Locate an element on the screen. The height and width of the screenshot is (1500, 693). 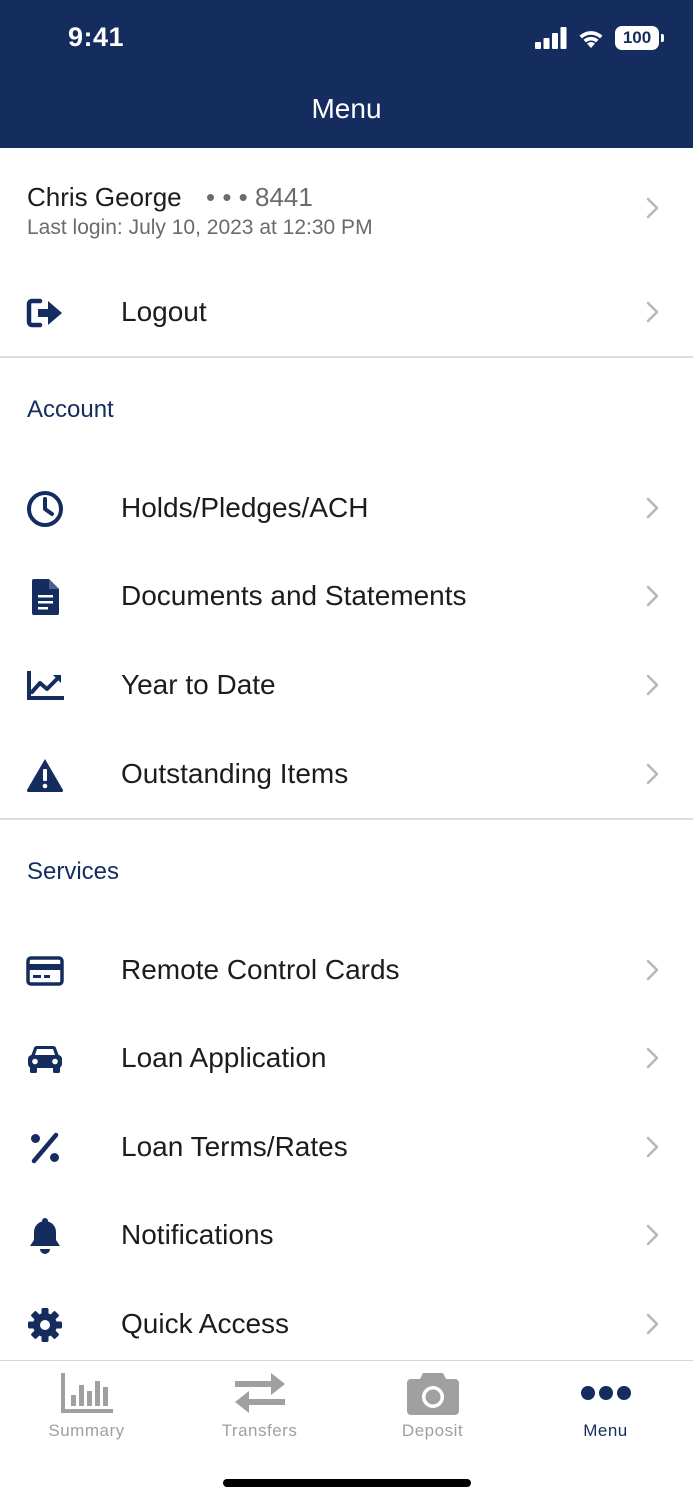
tab-label: Menu is located at coordinates (605, 1430).